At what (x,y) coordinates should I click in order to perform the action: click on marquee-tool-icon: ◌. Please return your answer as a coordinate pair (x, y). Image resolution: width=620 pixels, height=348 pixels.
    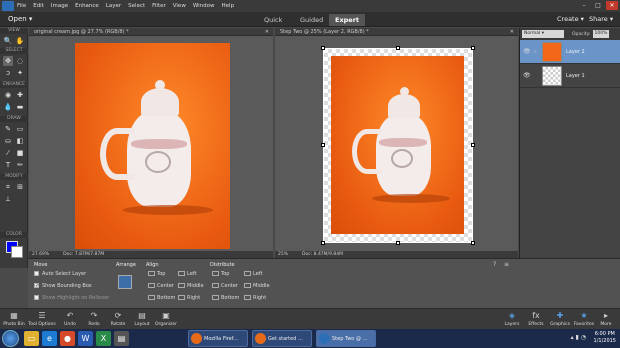
    Looking at the image, I should click on (20, 61).